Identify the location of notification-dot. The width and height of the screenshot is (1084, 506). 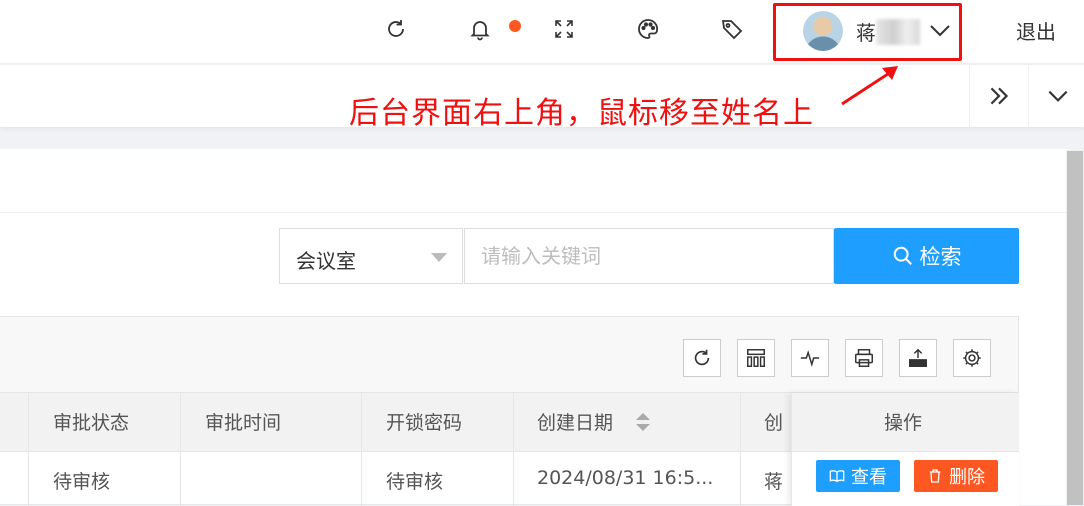
(515, 26).